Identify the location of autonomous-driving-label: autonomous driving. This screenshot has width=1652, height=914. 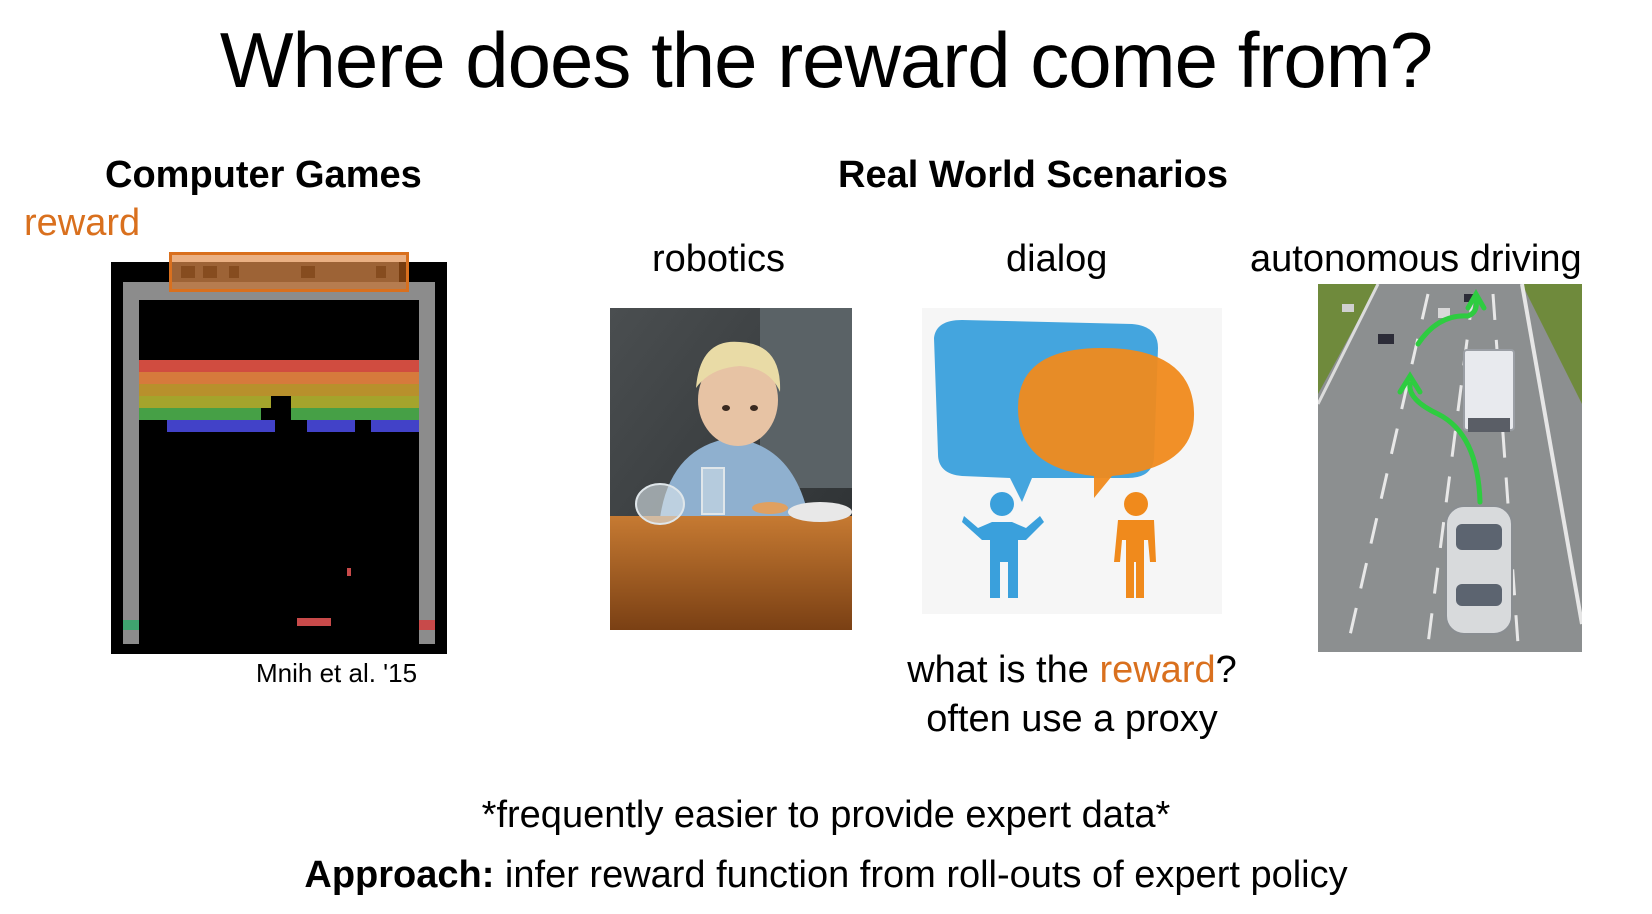
(1416, 259).